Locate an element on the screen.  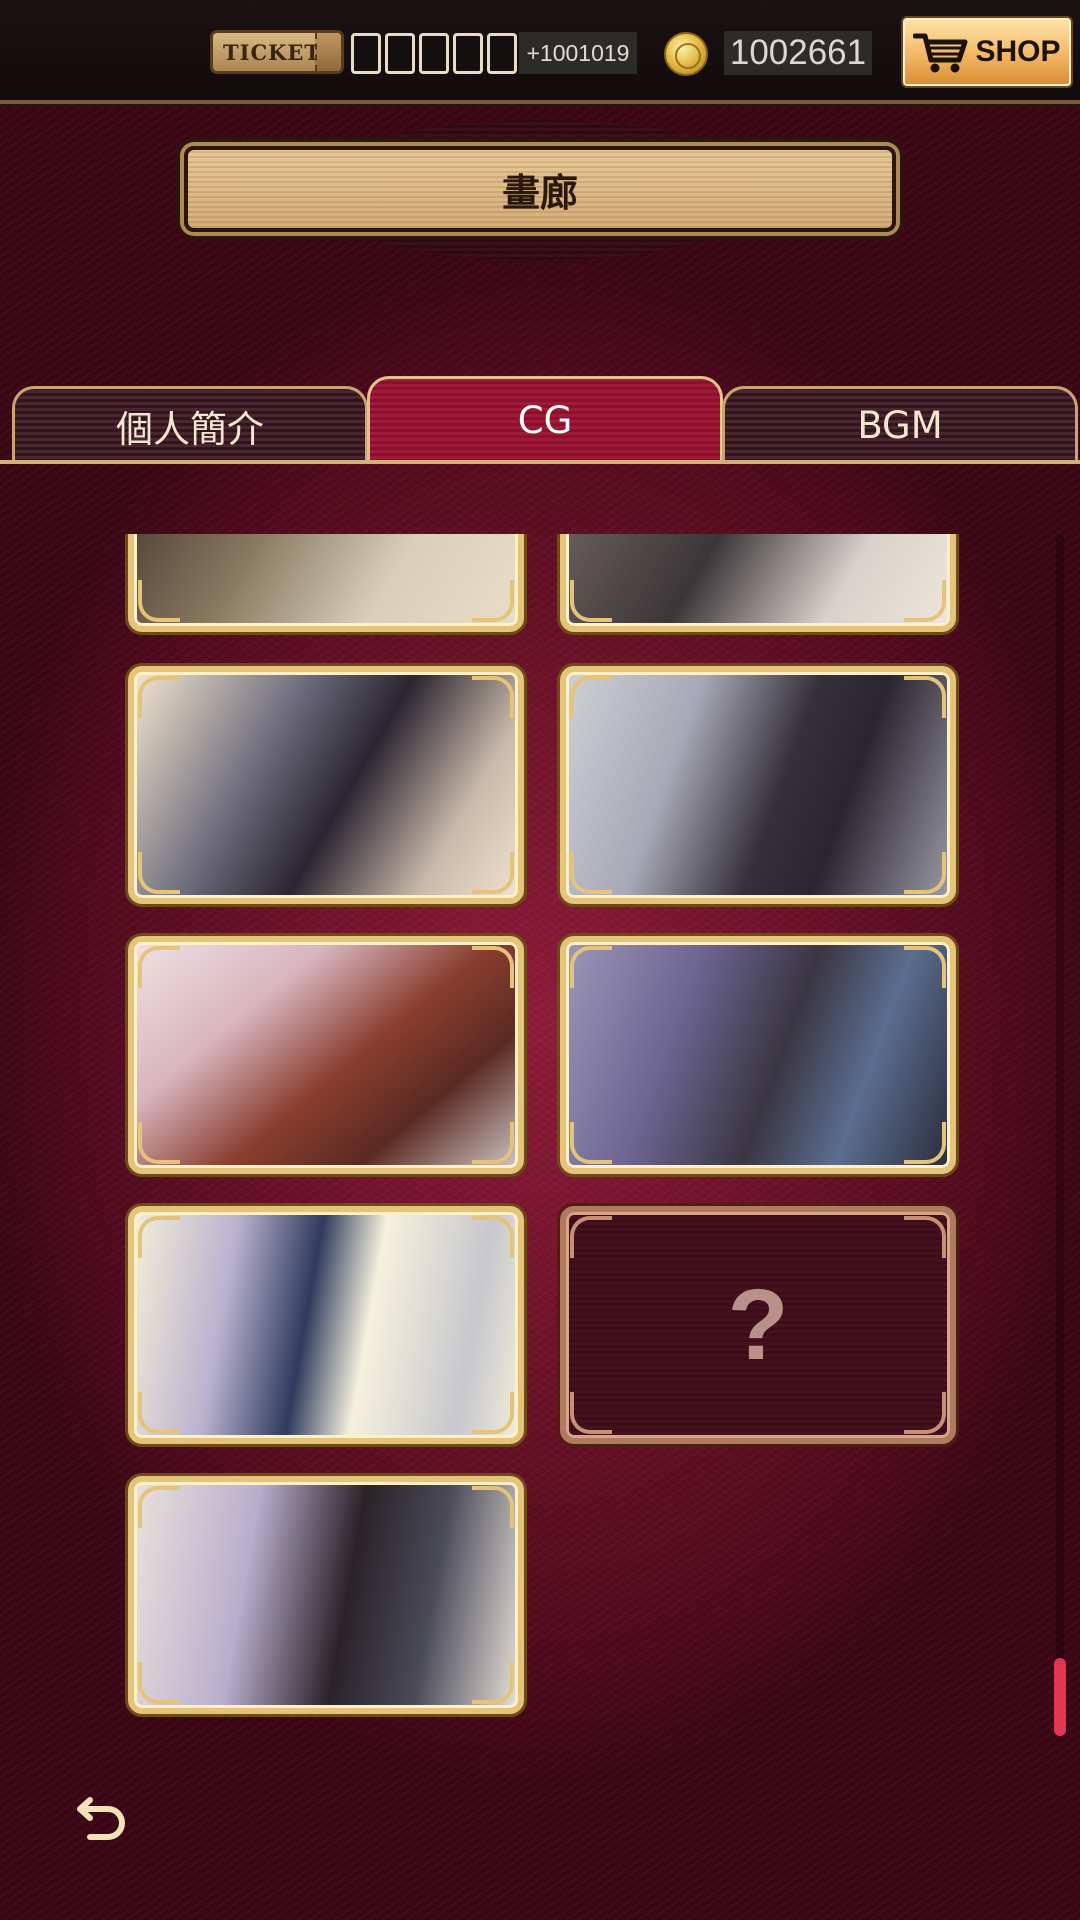
ticket-icon: TICKET is located at coordinates (277, 52).